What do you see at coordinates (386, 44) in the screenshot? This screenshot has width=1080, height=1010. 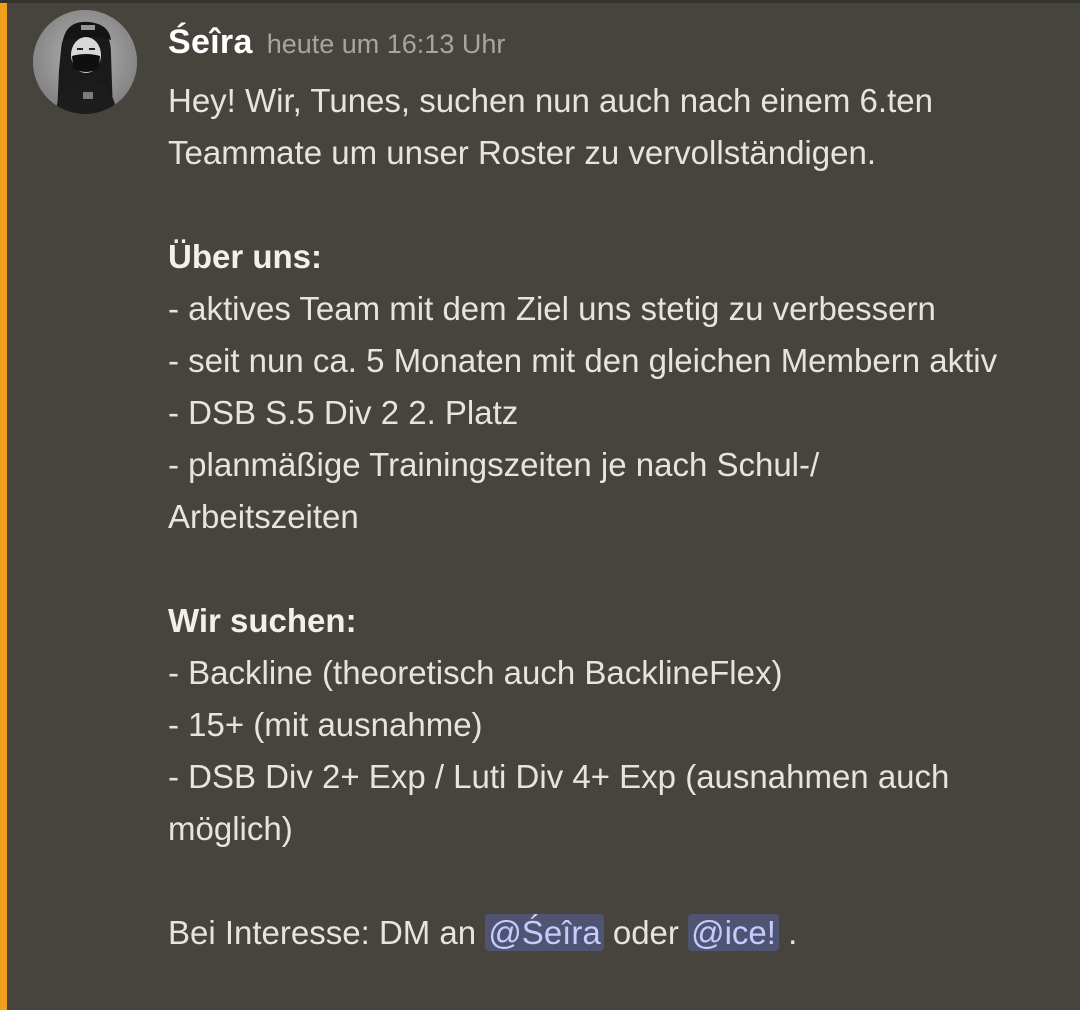 I see `timestamp: heute um 16:13 Uhr` at bounding box center [386, 44].